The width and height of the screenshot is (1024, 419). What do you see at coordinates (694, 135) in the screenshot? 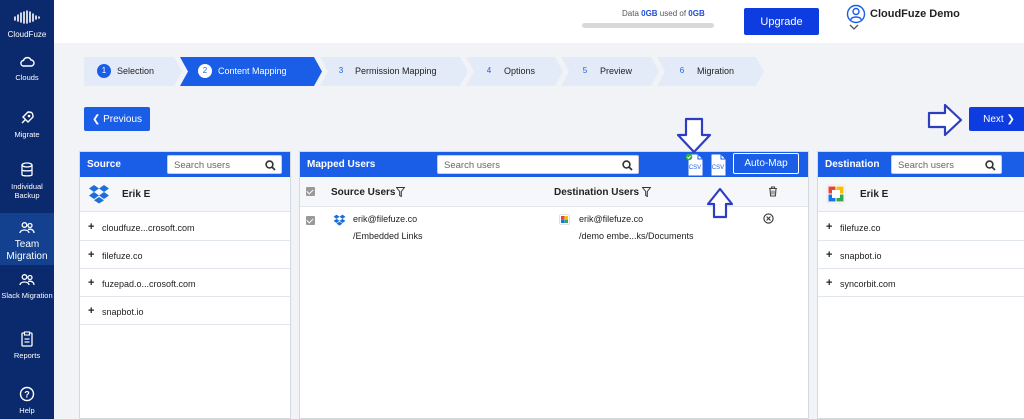
I see `arrow-down-annotation-icon` at bounding box center [694, 135].